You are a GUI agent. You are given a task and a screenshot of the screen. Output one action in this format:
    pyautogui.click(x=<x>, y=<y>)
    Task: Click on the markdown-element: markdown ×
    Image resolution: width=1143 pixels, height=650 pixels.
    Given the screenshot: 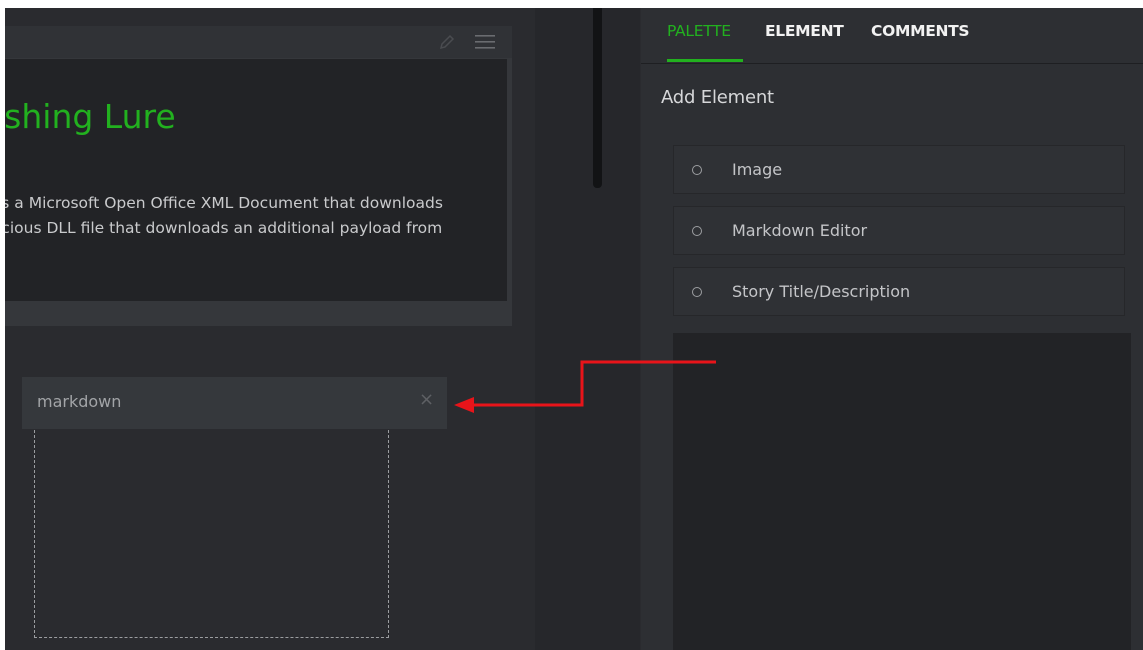 What is the action you would take?
    pyautogui.click(x=234, y=403)
    